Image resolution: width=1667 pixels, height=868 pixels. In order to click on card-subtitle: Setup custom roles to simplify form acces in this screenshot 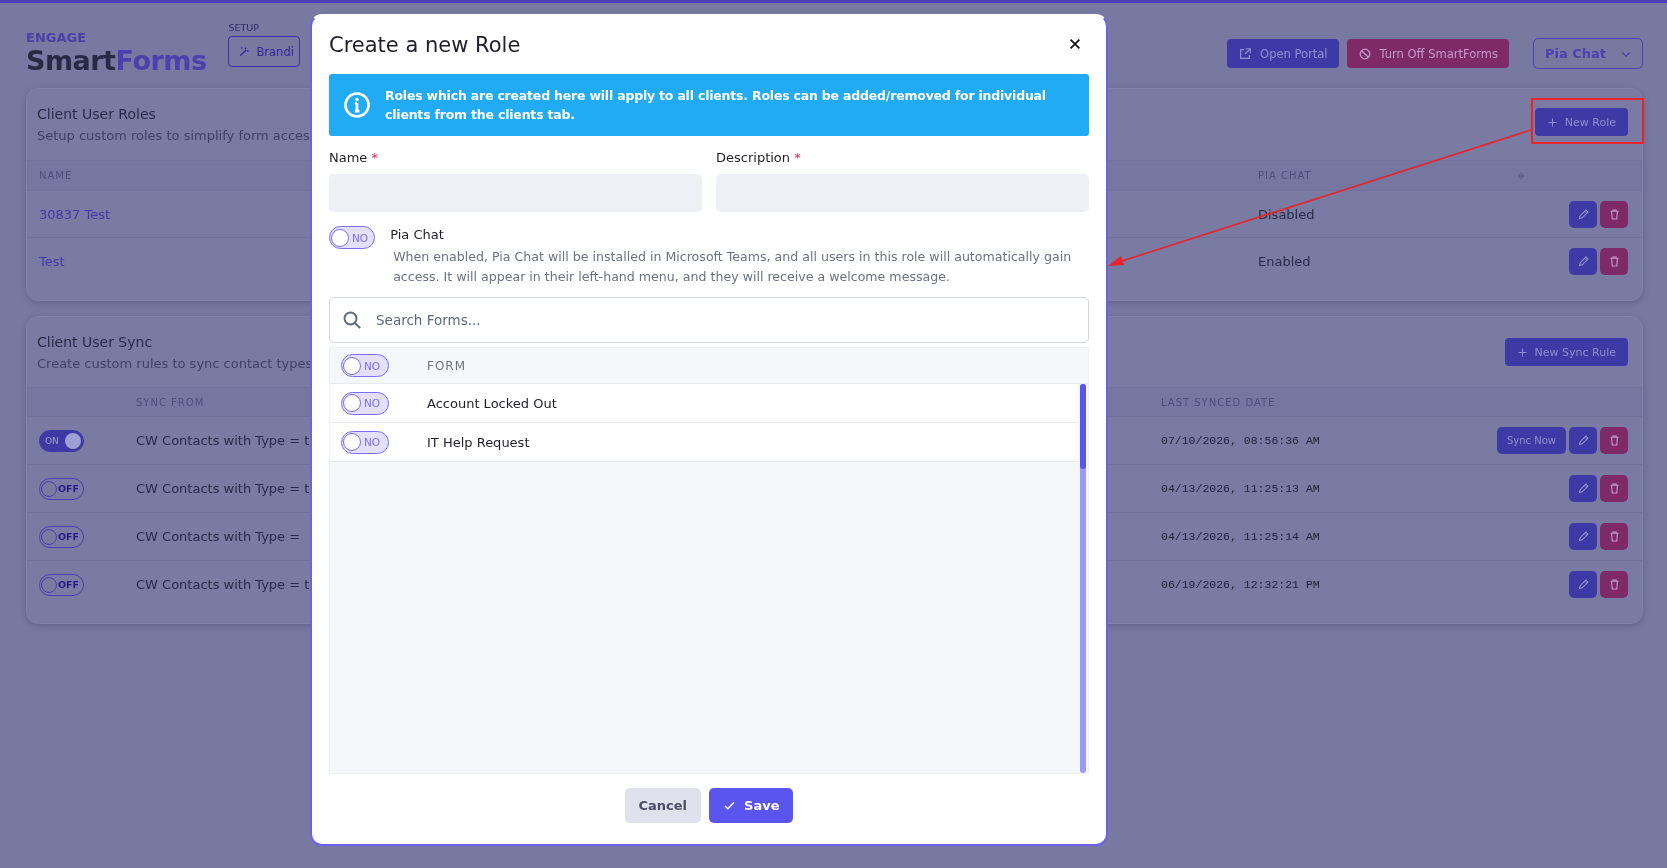, I will do `click(173, 136)`.